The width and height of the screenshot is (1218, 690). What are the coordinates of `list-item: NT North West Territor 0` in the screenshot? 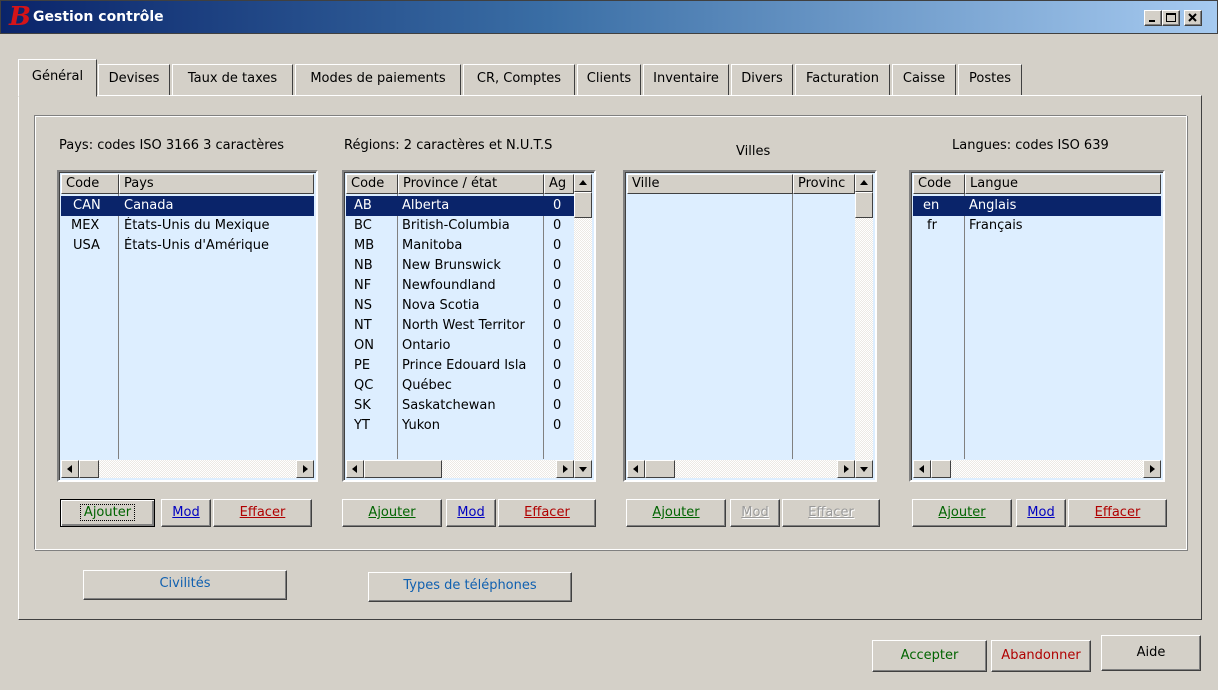 It's located at (460, 326).